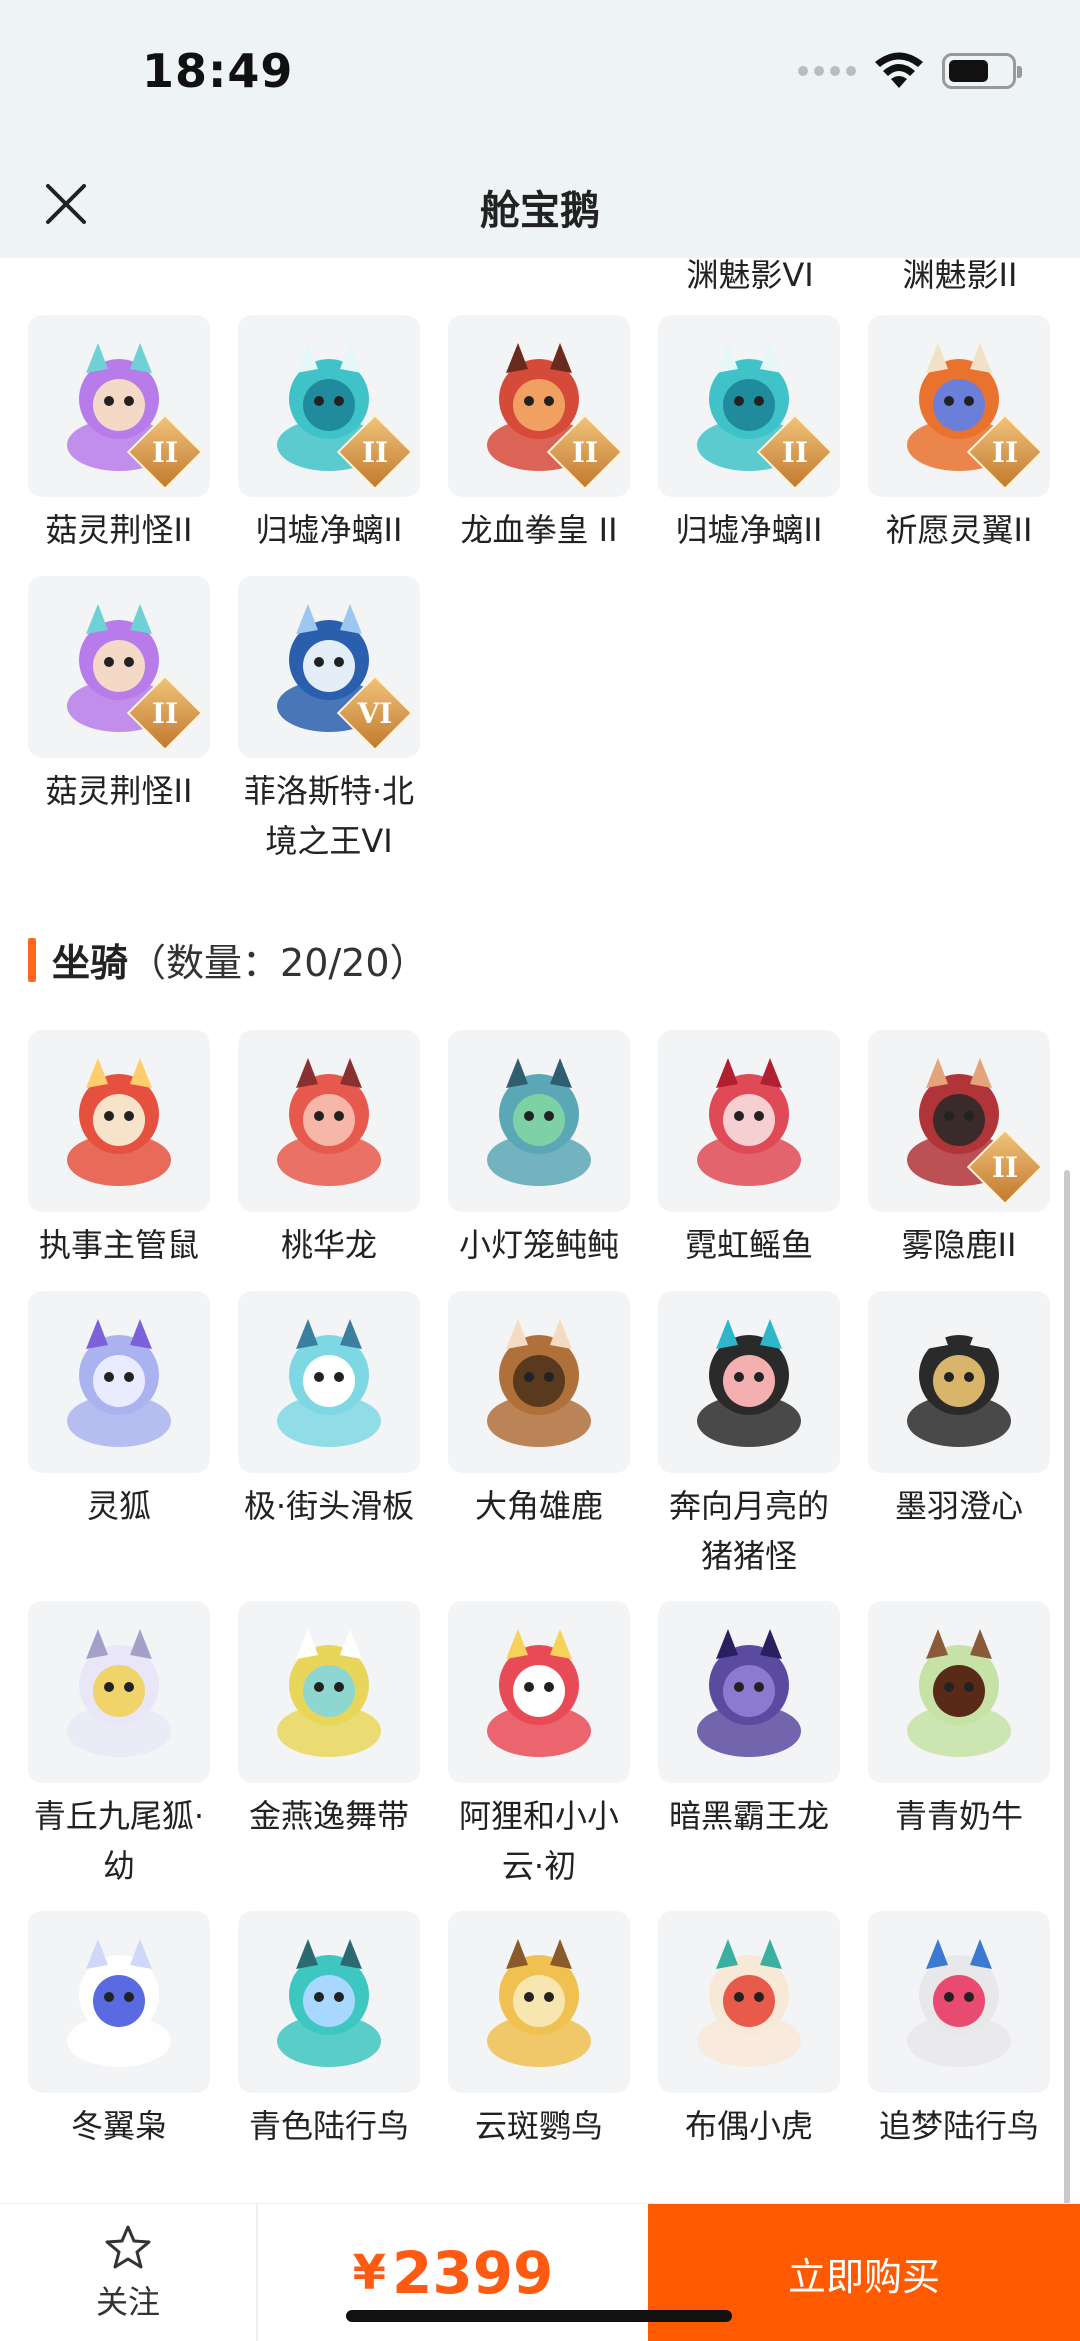 This screenshot has height=2341, width=1080. I want to click on mount-item: 青色陆行鸟, so click(329, 2031).